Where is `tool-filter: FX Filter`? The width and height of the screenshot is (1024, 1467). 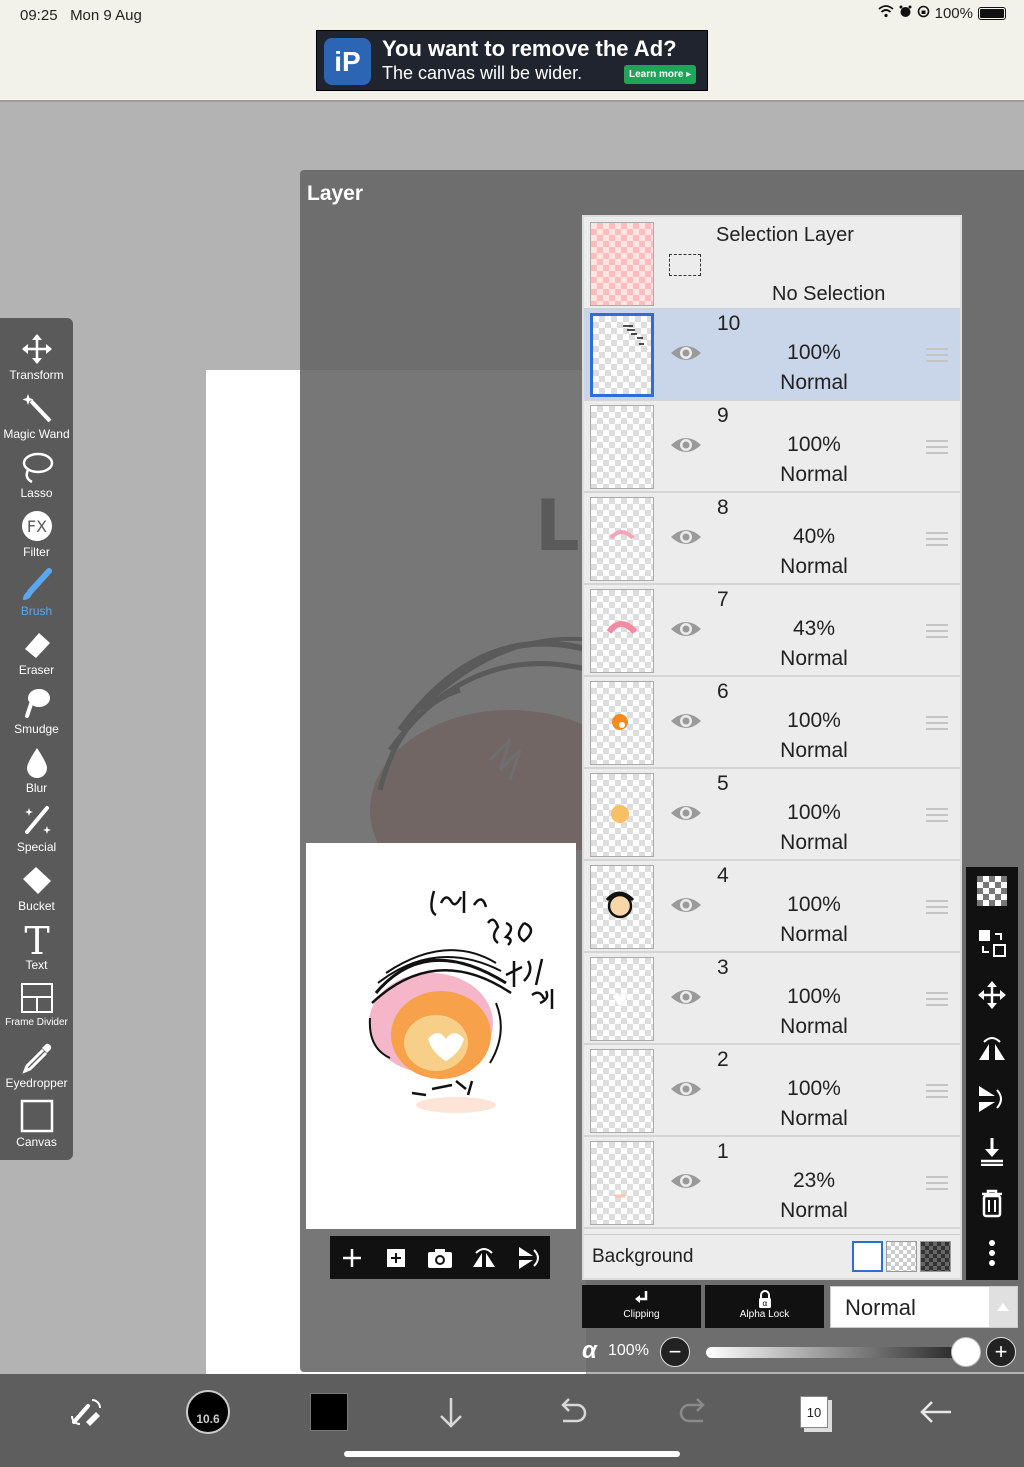
tool-filter: FX Filter is located at coordinates (36, 532).